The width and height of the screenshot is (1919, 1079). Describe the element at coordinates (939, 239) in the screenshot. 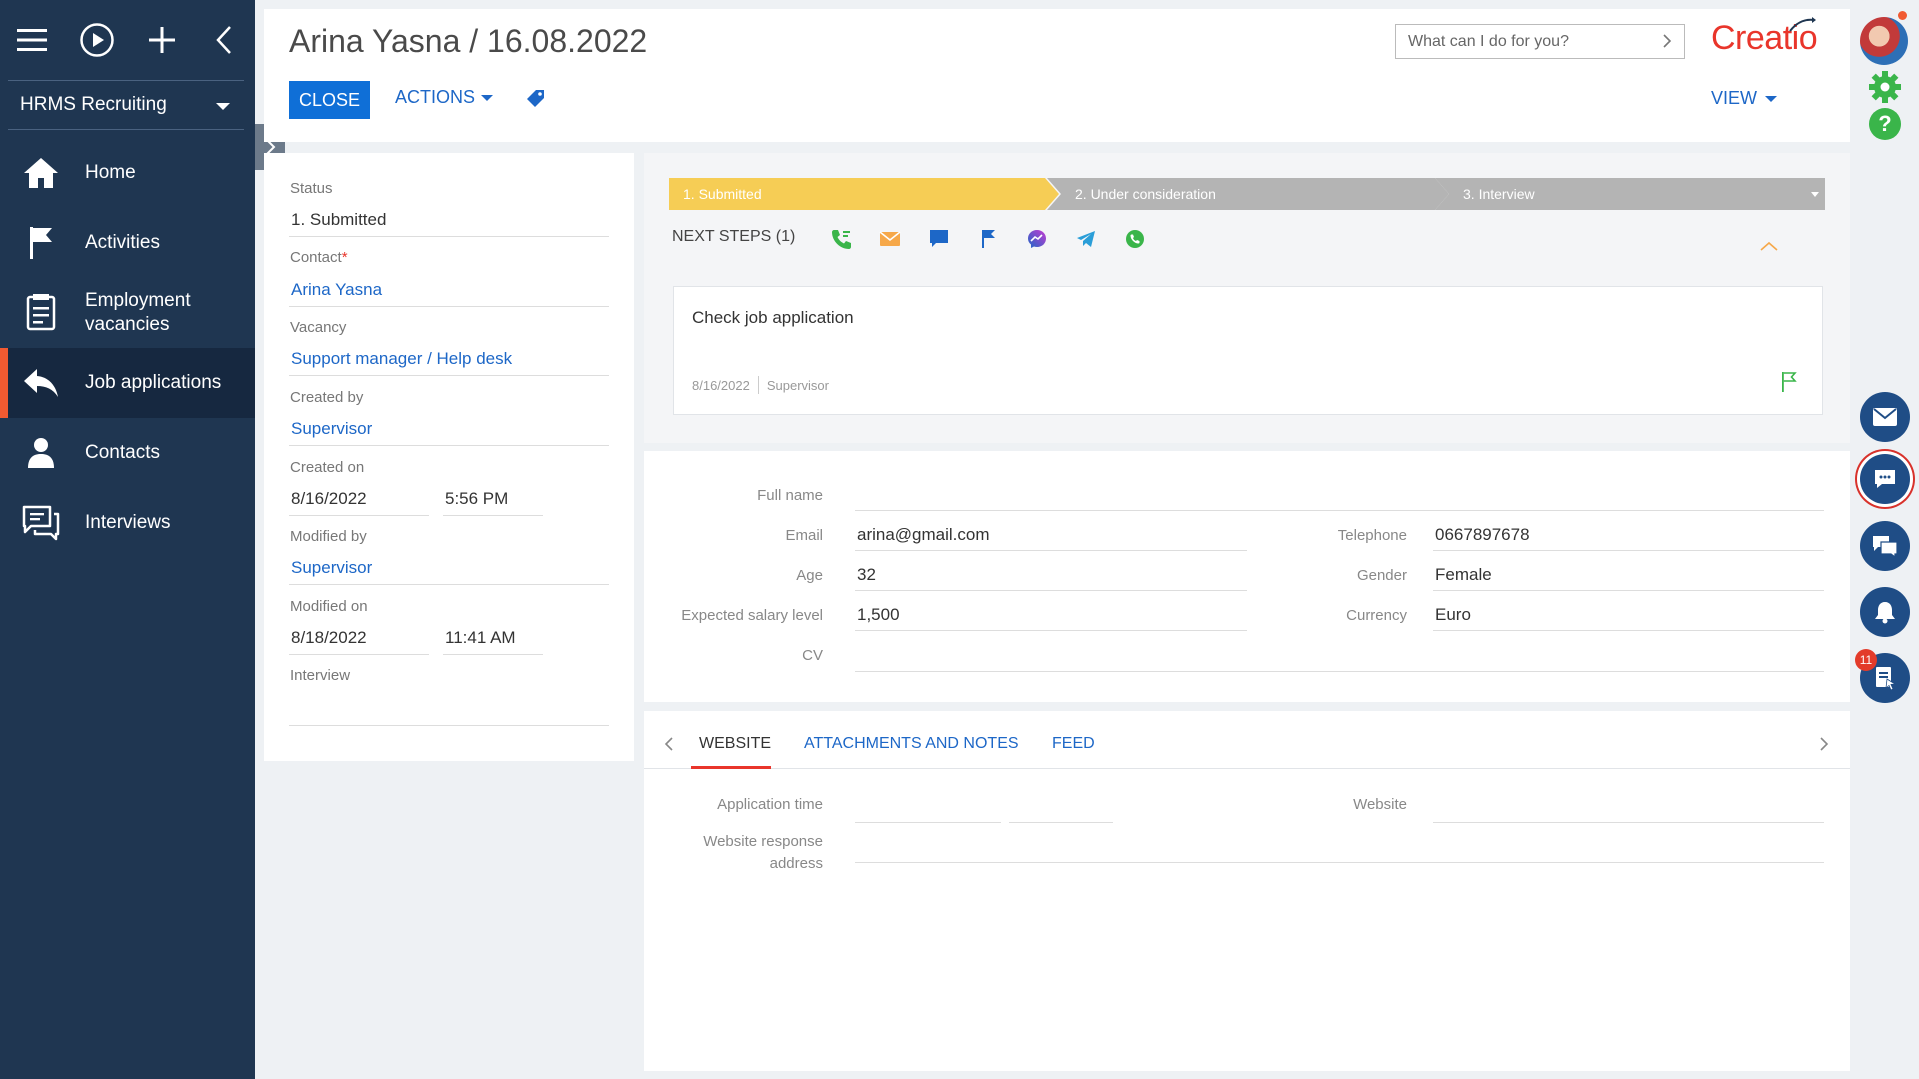

I see `chat-icon` at that location.